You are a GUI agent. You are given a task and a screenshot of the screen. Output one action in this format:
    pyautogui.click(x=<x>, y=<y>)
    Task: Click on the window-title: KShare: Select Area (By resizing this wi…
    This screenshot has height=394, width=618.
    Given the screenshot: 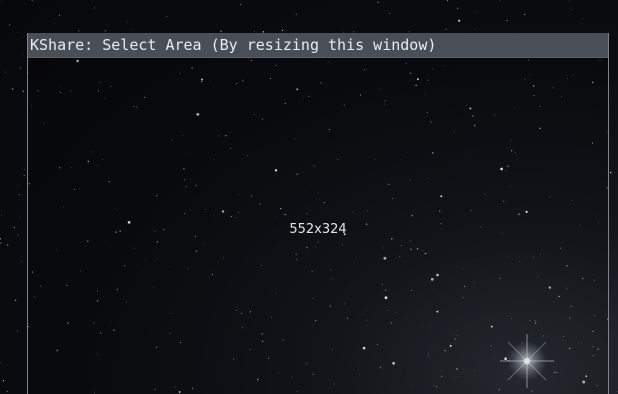 What is the action you would take?
    pyautogui.click(x=233, y=45)
    